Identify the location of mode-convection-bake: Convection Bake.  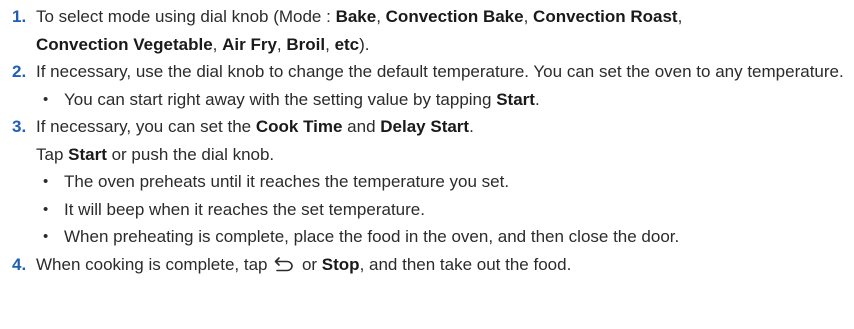
(454, 16).